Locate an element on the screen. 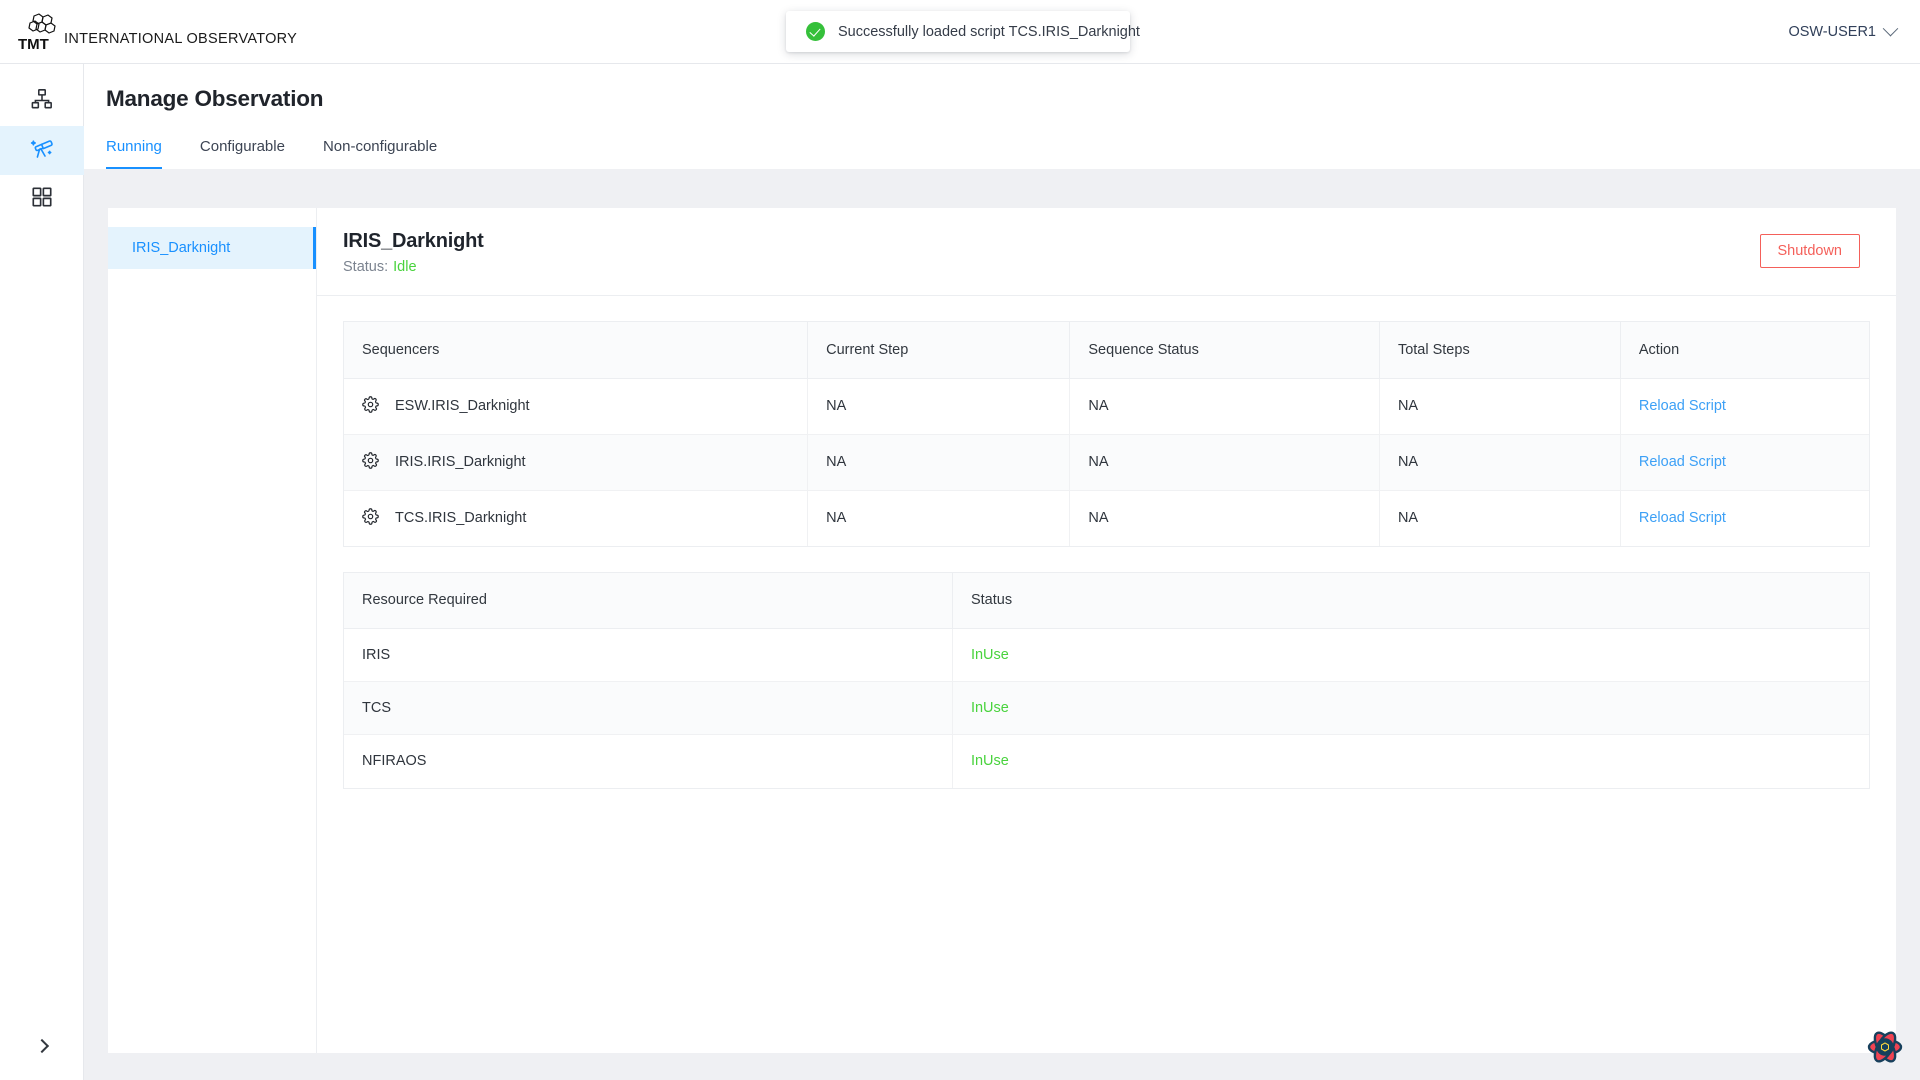 This screenshot has height=1080, width=1920. detail-header: IRIS_Darknight Status: Idle Shutdown is located at coordinates (1106, 252).